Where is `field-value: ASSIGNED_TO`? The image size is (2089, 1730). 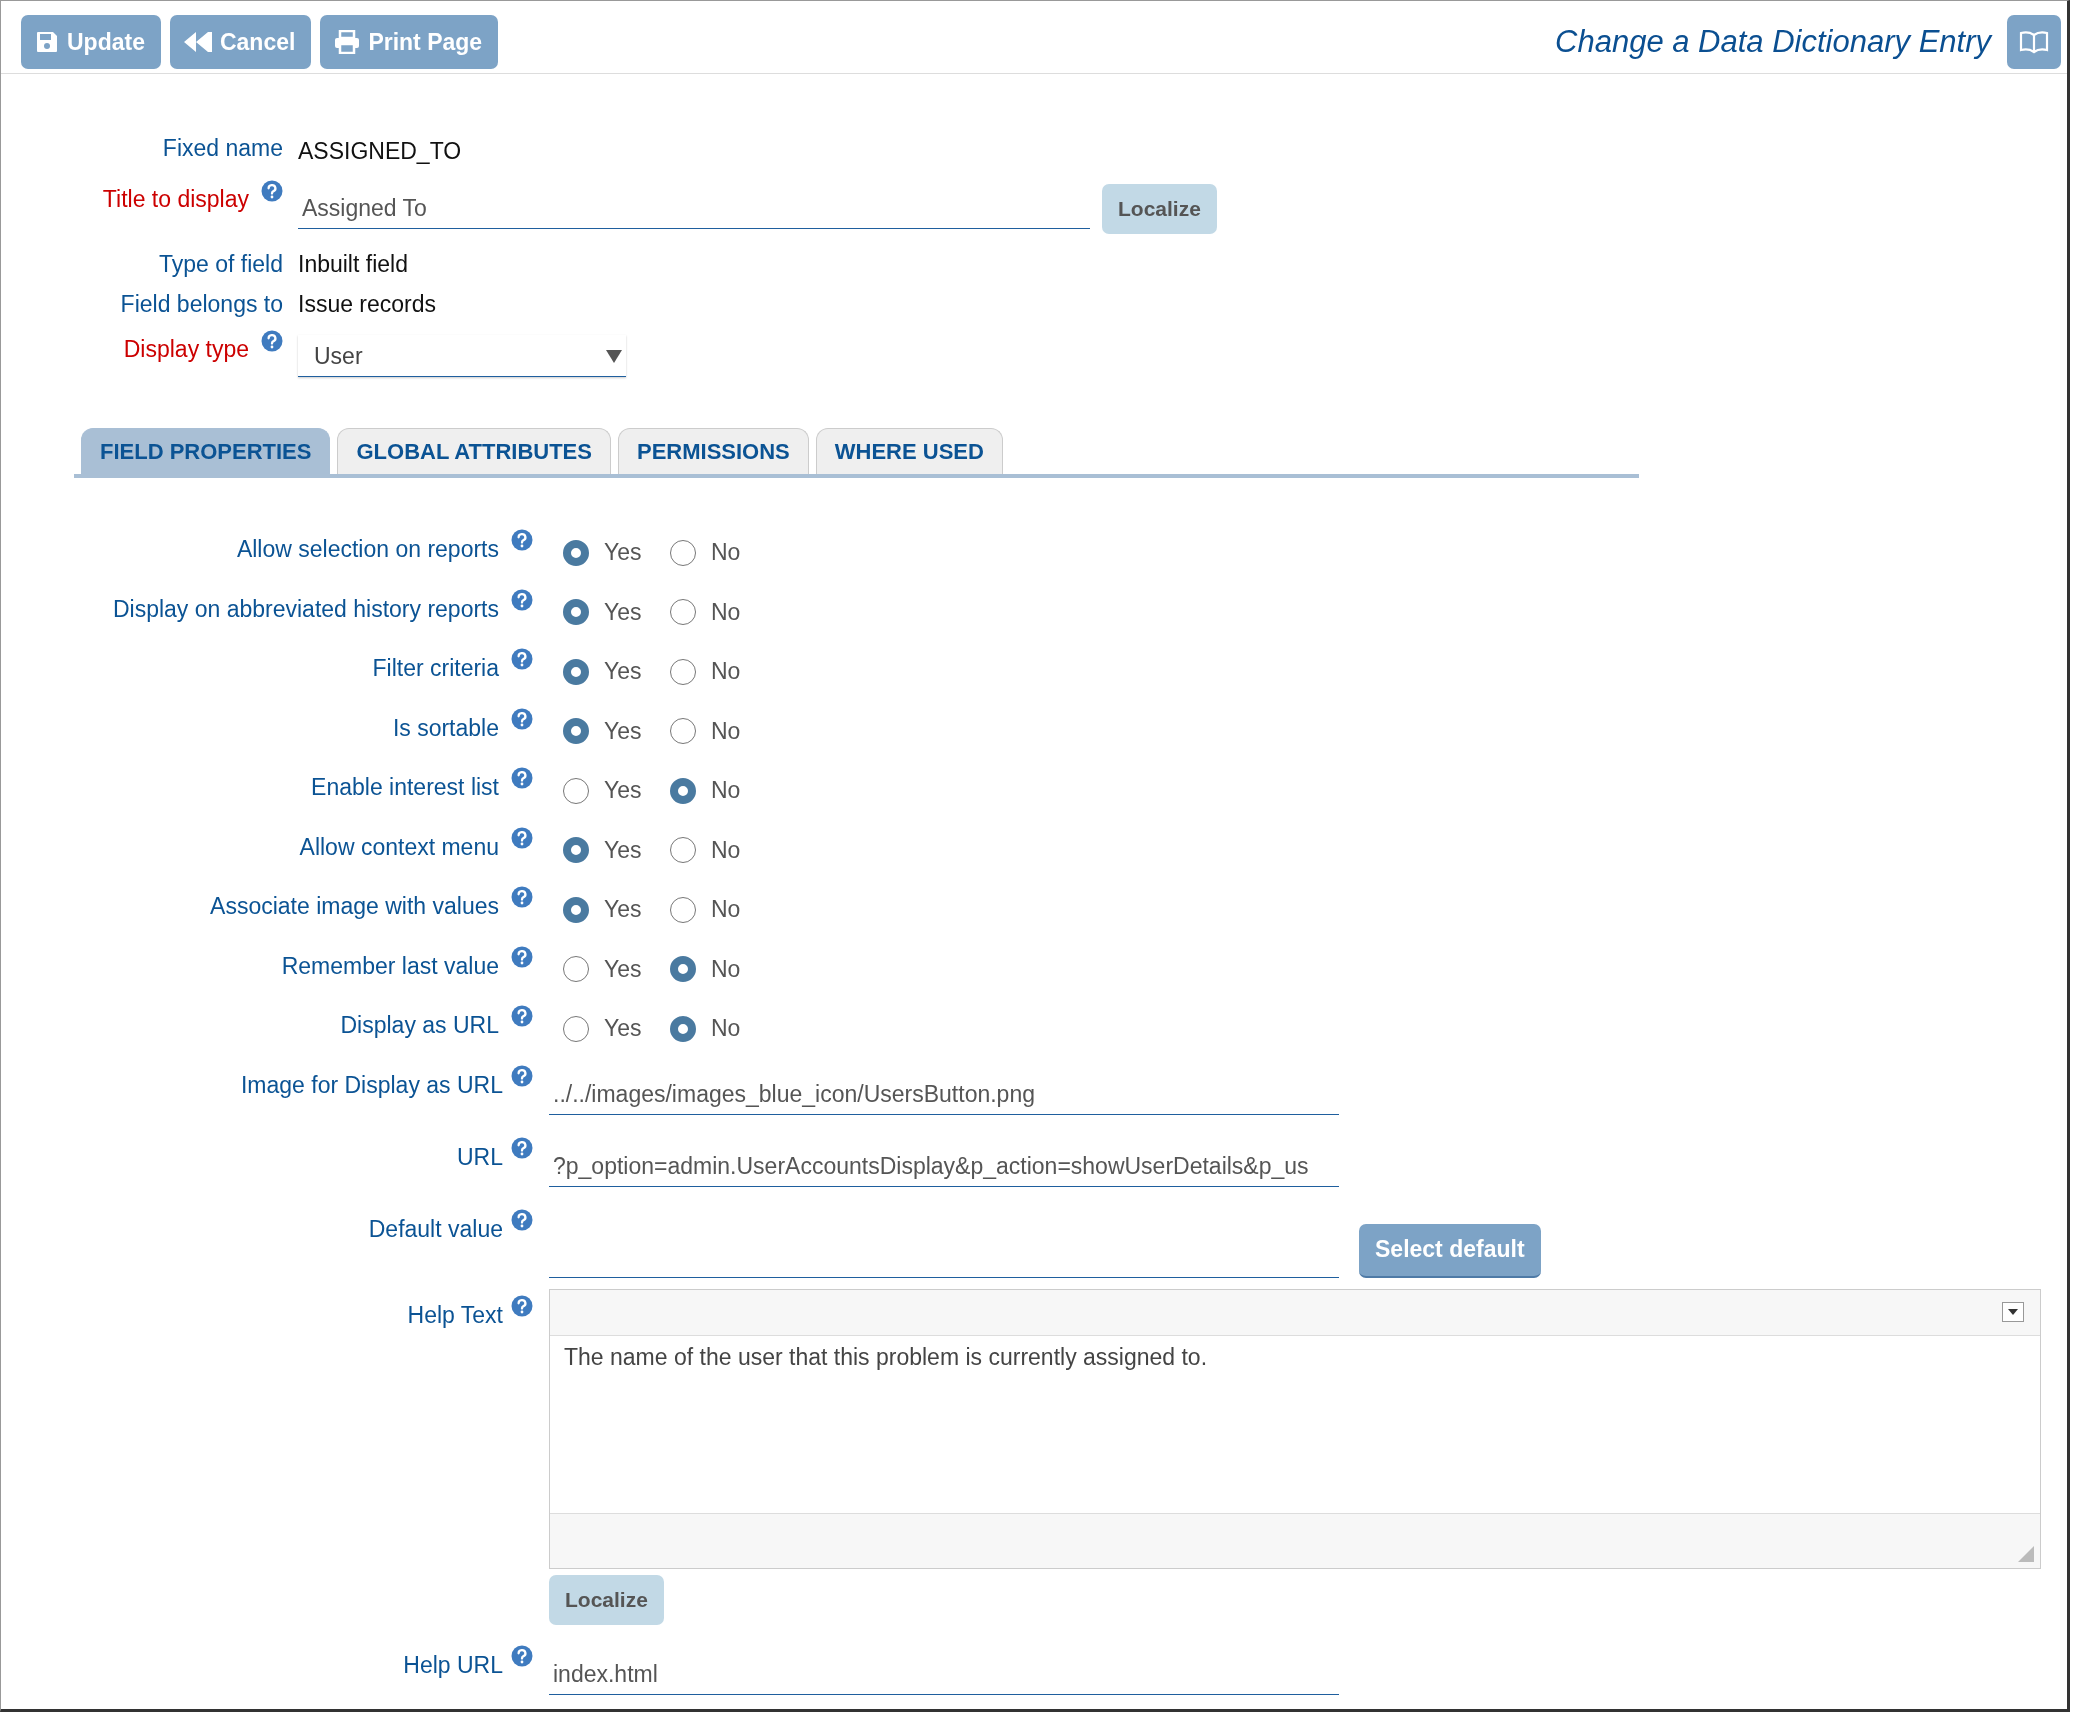
field-value: ASSIGNED_TO is located at coordinates (380, 151).